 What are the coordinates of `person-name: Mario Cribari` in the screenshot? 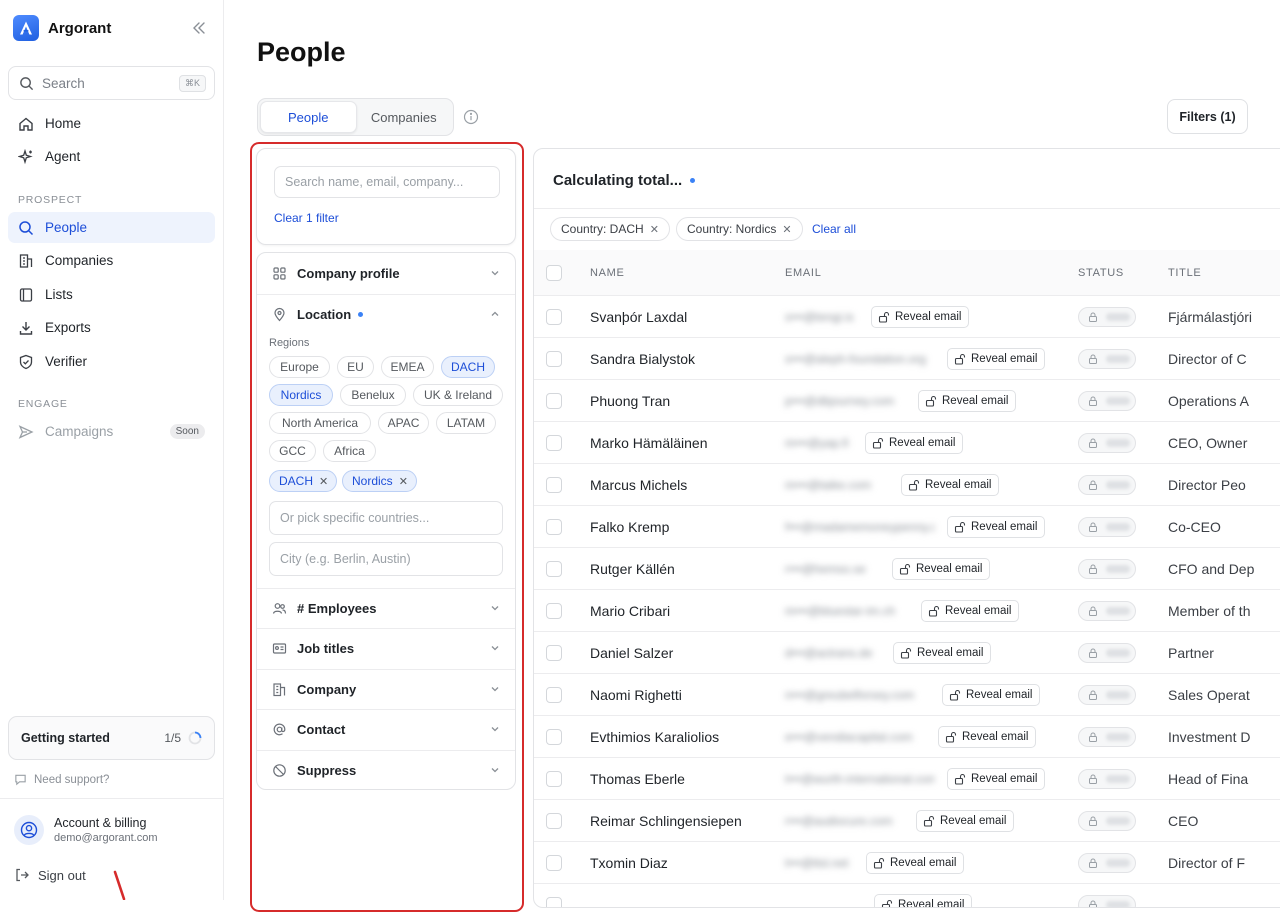 It's located at (630, 611).